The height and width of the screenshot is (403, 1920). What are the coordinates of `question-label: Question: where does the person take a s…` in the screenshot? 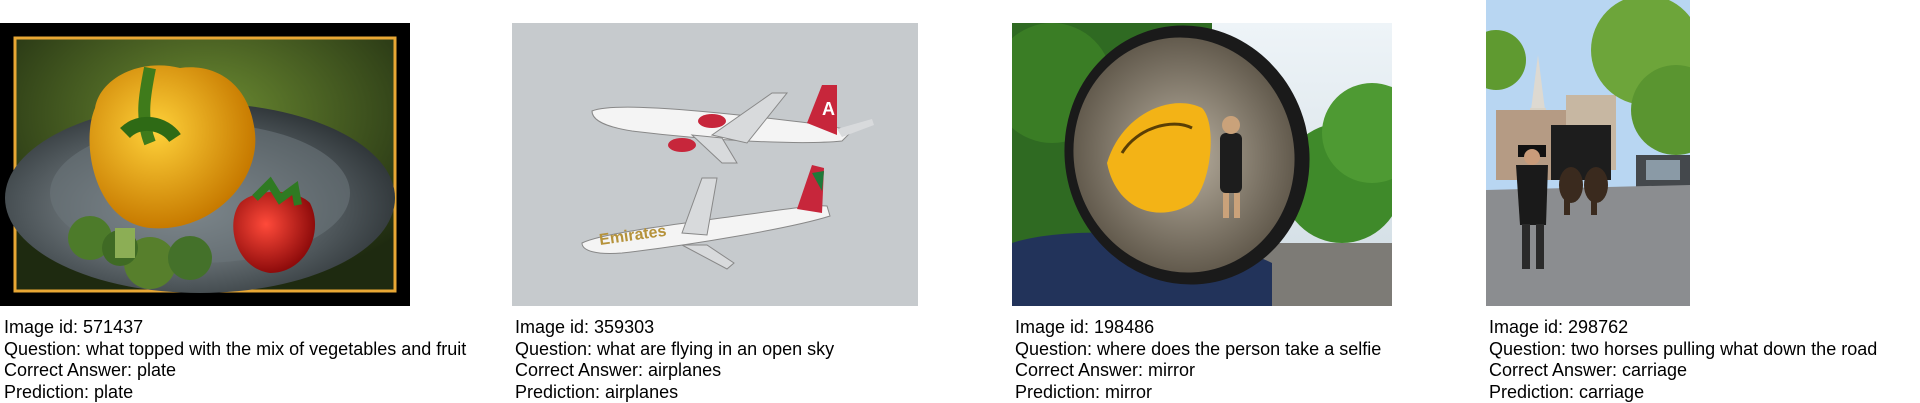 It's located at (1198, 350).